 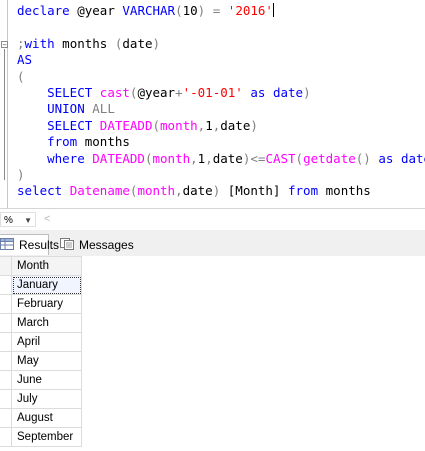 What do you see at coordinates (46, 380) in the screenshot?
I see `result-cell: June` at bounding box center [46, 380].